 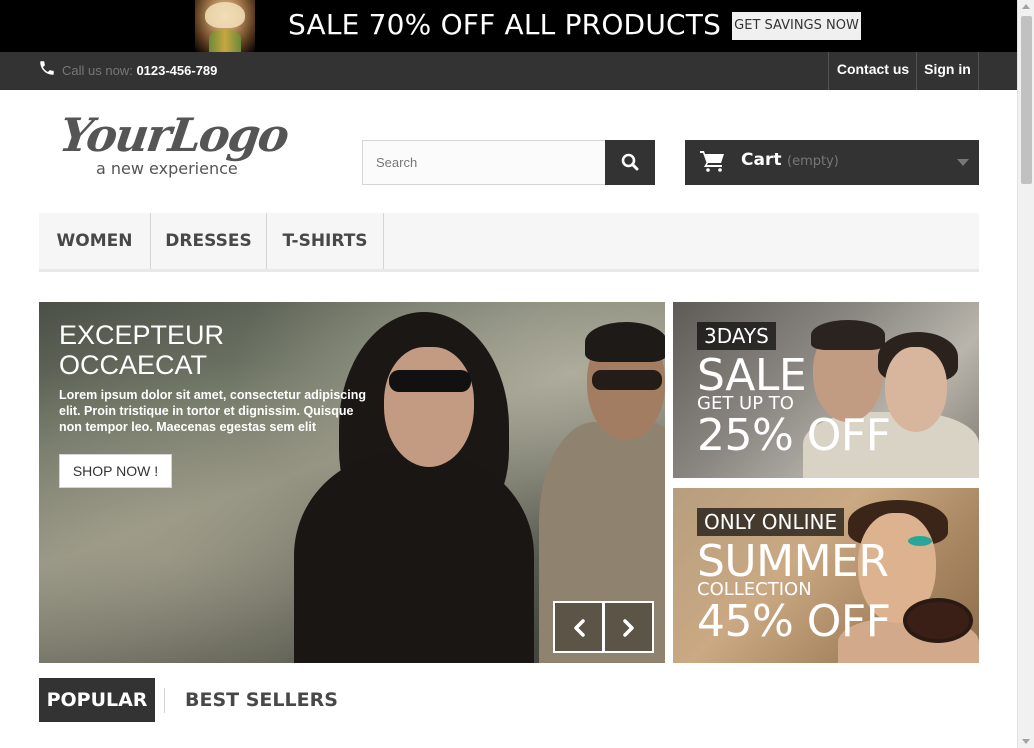 I want to click on promo-offer: 25% OFF, so click(x=794, y=435).